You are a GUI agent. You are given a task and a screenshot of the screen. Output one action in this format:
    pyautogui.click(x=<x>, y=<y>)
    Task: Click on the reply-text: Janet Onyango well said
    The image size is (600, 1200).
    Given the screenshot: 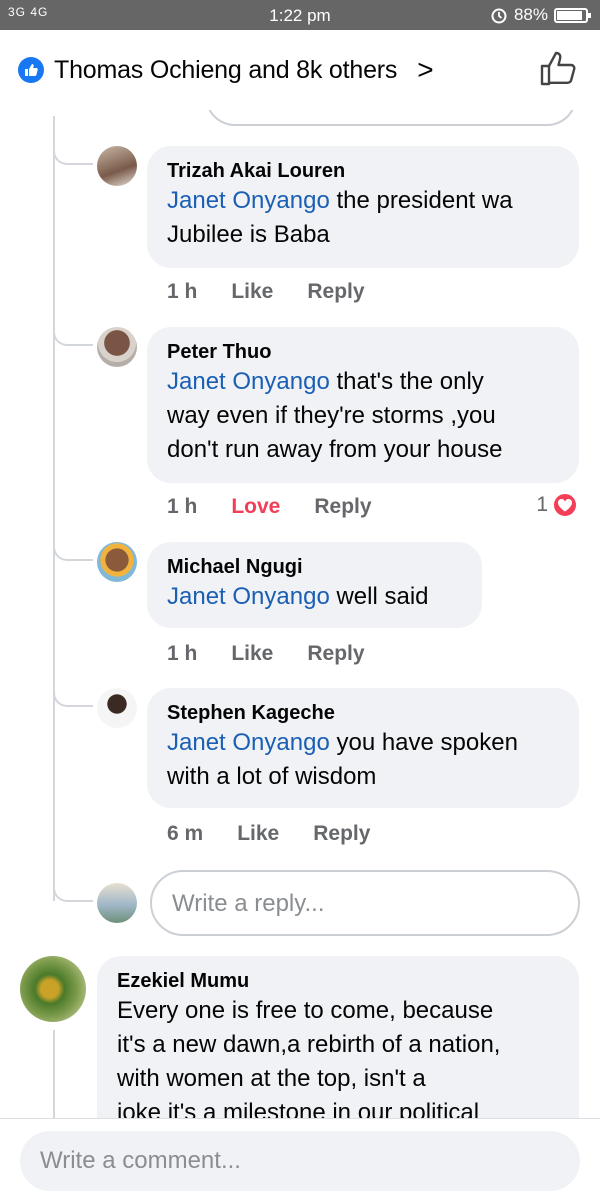 What is the action you would take?
    pyautogui.click(x=314, y=597)
    